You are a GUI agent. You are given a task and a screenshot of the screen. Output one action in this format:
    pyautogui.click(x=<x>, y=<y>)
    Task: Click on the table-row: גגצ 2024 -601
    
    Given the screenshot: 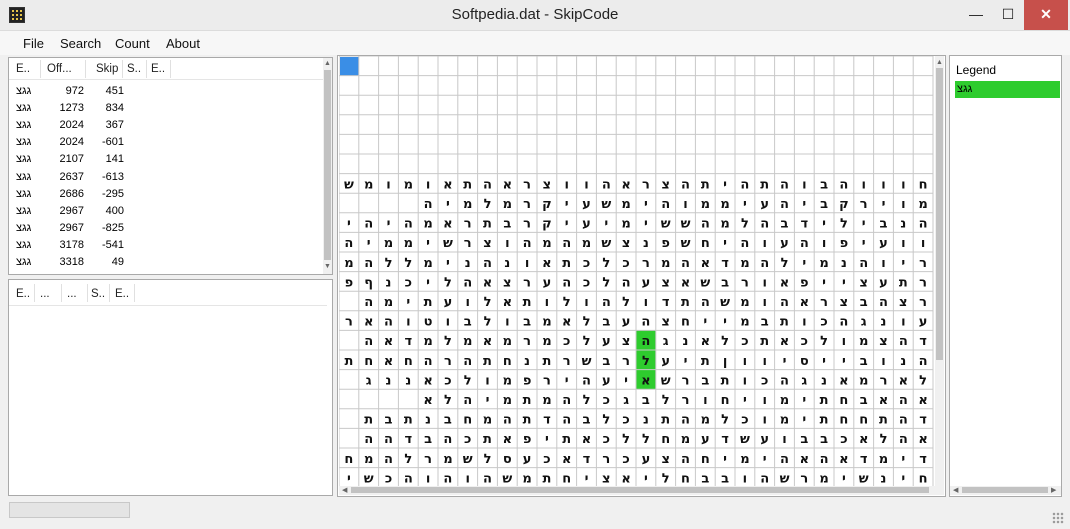 What is the action you would take?
    pyautogui.click(x=168, y=142)
    